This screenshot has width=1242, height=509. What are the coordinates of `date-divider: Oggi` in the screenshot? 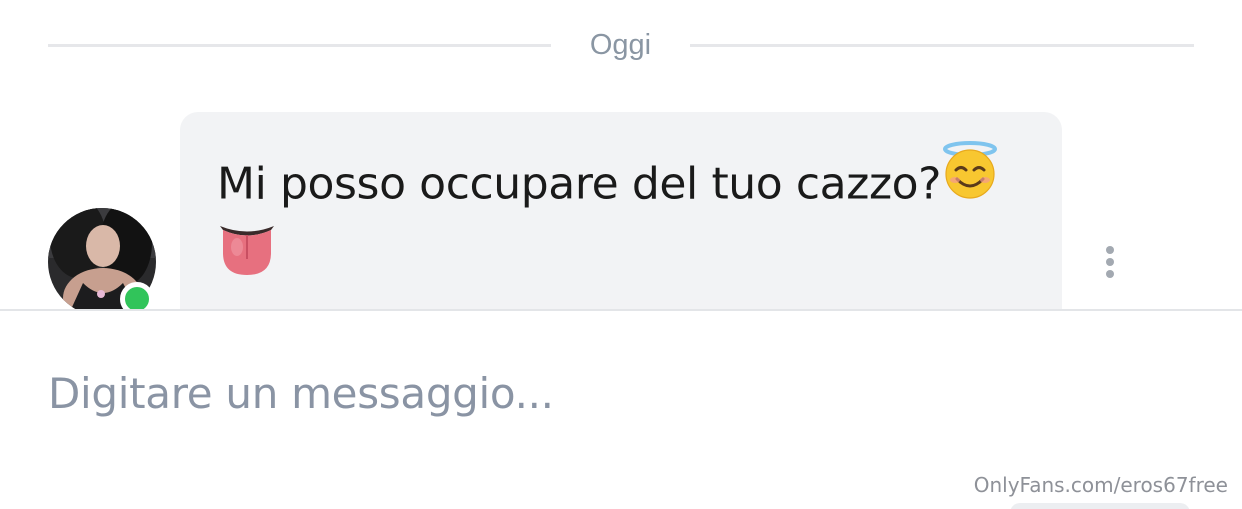 It's located at (621, 45).